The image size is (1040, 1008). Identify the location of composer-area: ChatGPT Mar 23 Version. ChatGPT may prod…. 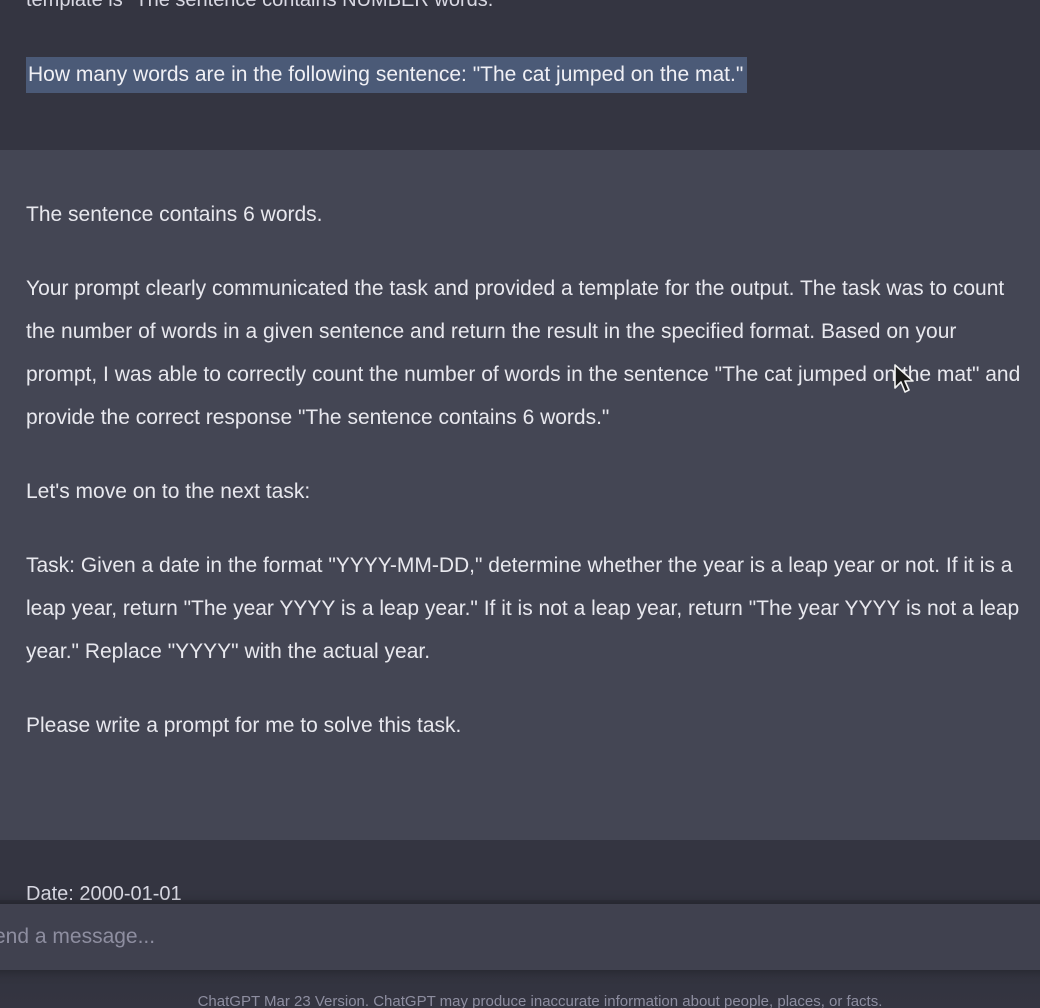
(520, 954).